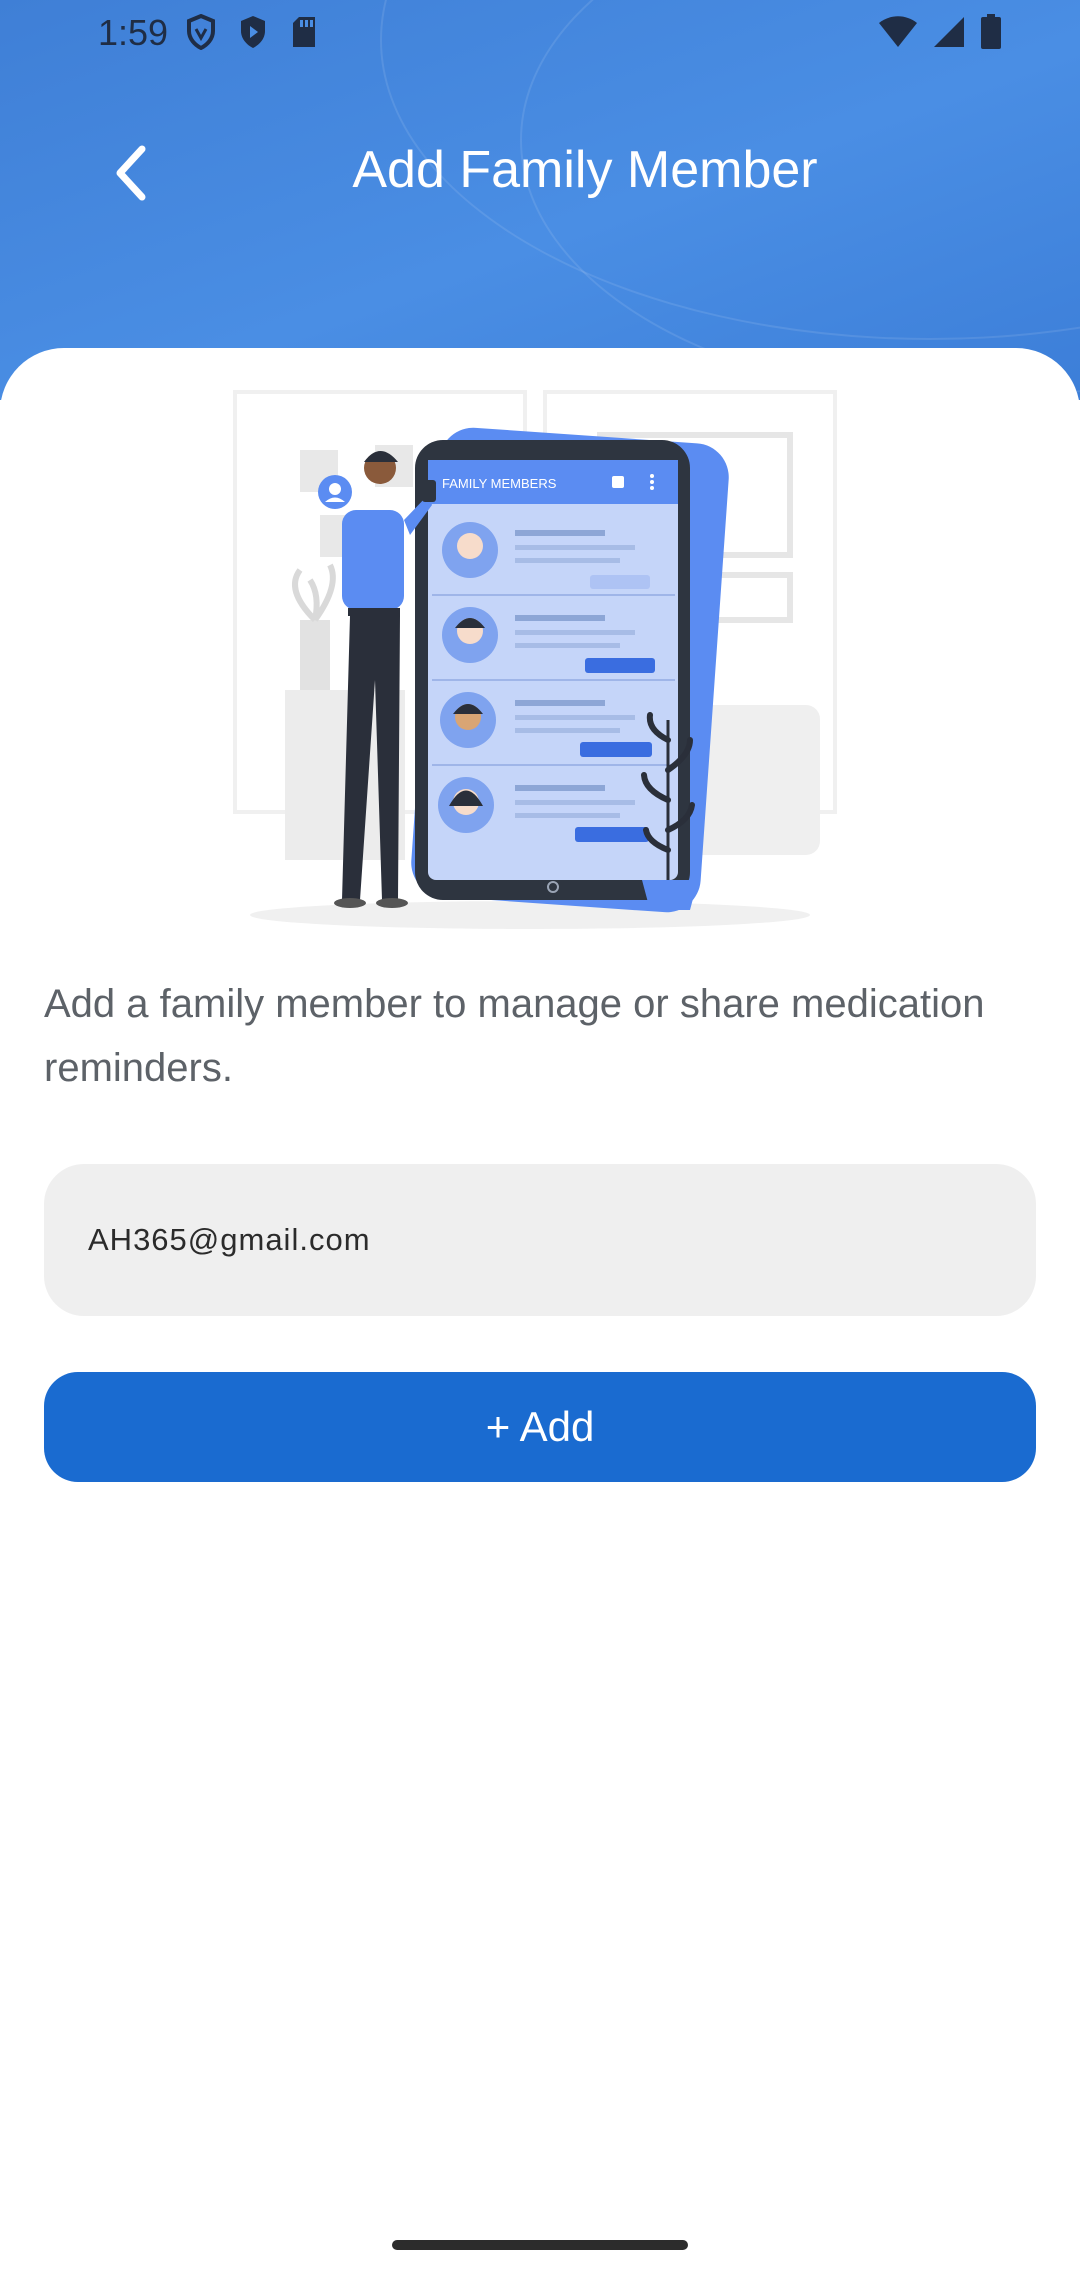 This screenshot has height=2280, width=1080. What do you see at coordinates (499, 483) in the screenshot?
I see `phone-header-text: FAMILY MEMBERS` at bounding box center [499, 483].